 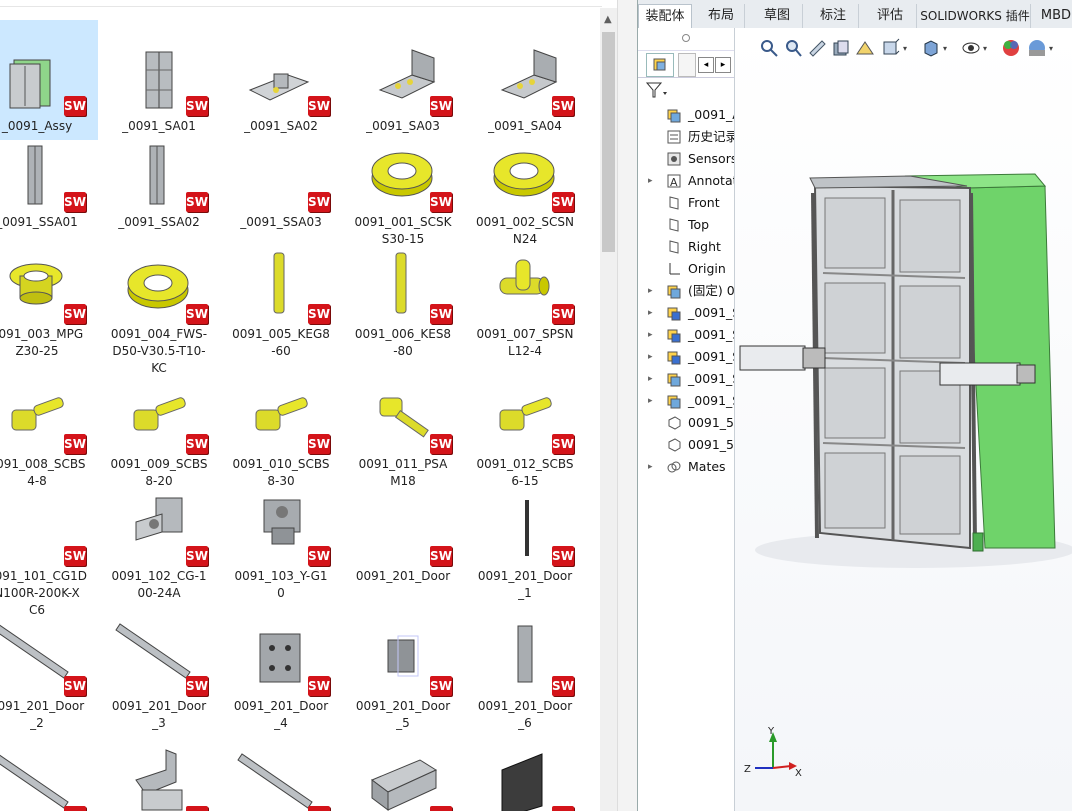 What do you see at coordinates (686, 181) in the screenshot?
I see `tree-item: ▸ A Annotat` at bounding box center [686, 181].